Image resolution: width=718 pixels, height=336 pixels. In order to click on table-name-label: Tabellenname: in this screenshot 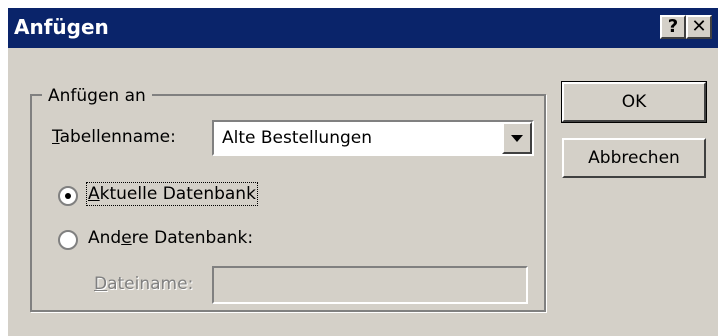, I will do `click(114, 137)`.